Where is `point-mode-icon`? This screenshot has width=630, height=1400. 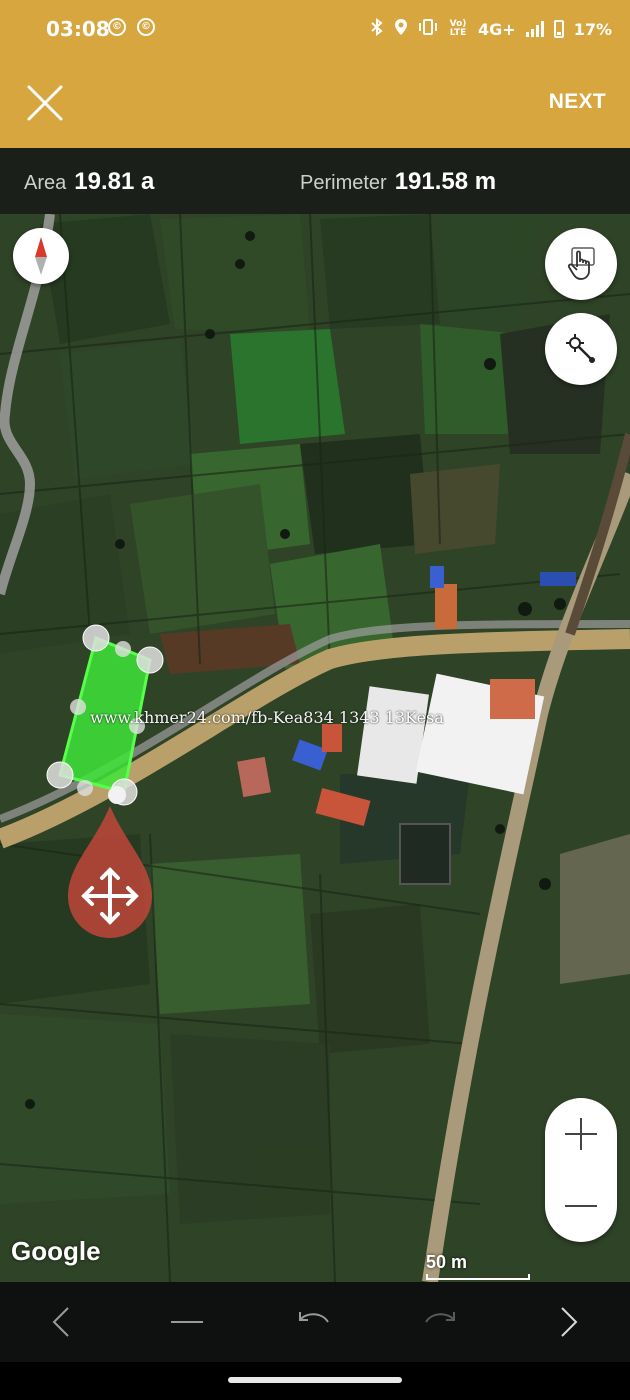
point-mode-icon is located at coordinates (580, 348).